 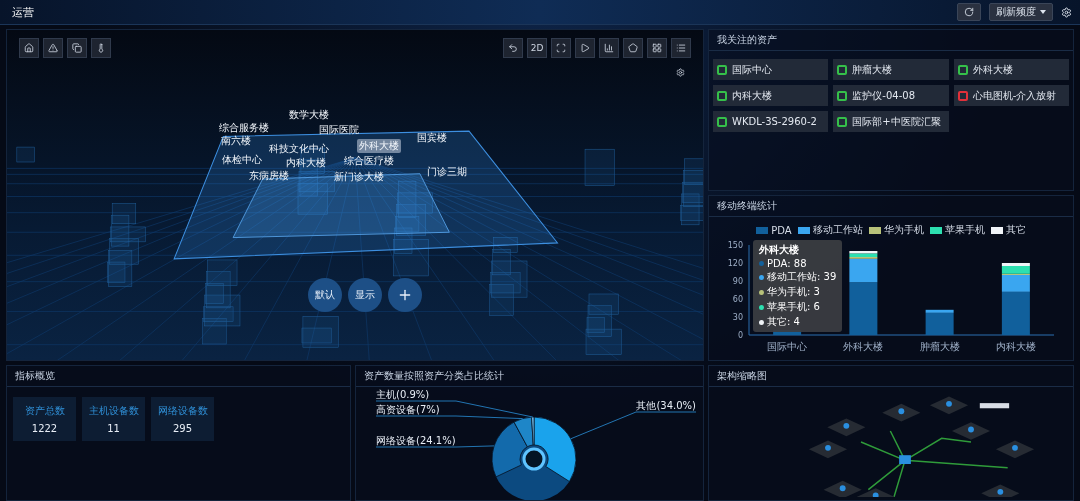 I want to click on plus-icon, so click(x=405, y=295).